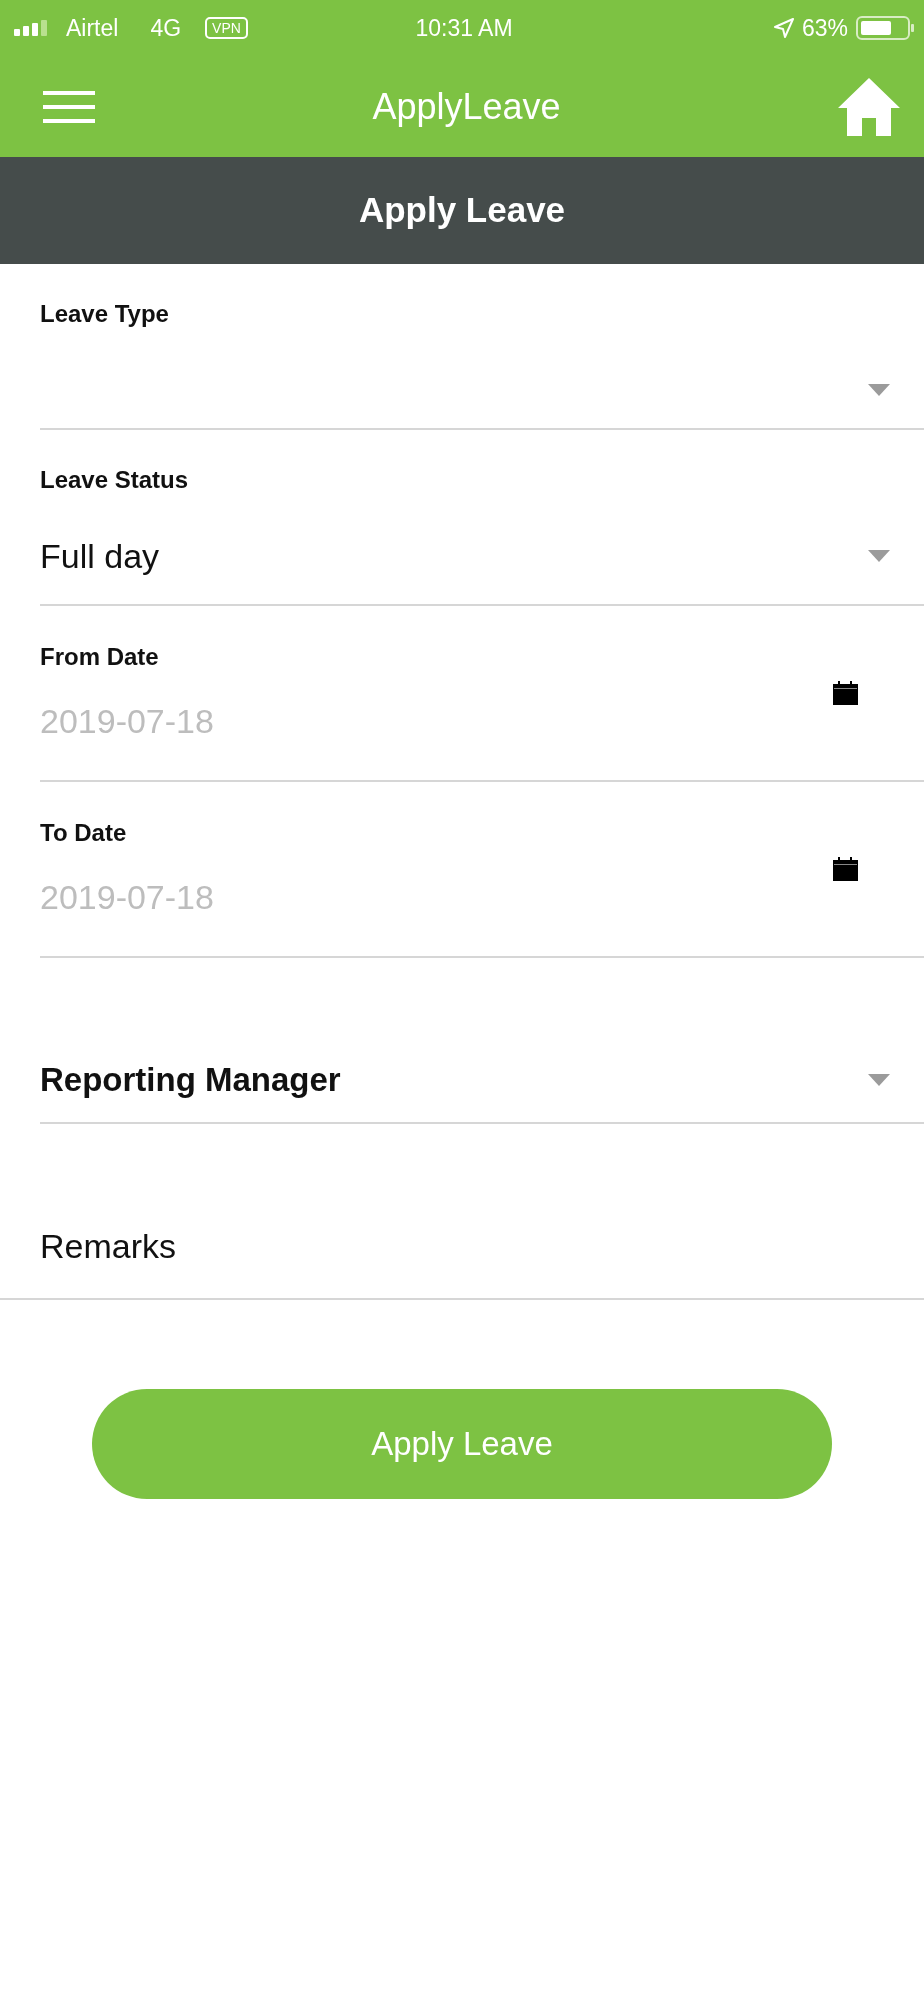  What do you see at coordinates (226, 28) in the screenshot?
I see `vpn-badge: VPN` at bounding box center [226, 28].